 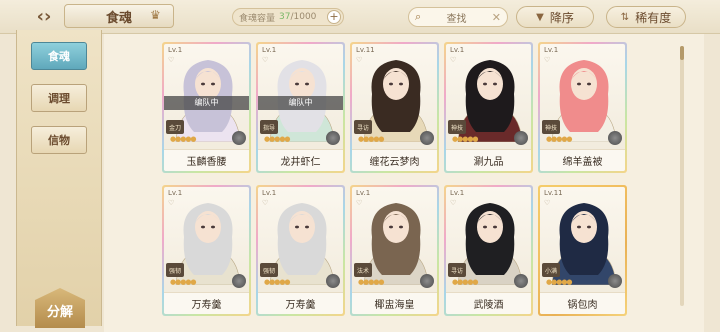 What do you see at coordinates (59, 98) in the screenshot?
I see `tab-conditioning: 调理` at bounding box center [59, 98].